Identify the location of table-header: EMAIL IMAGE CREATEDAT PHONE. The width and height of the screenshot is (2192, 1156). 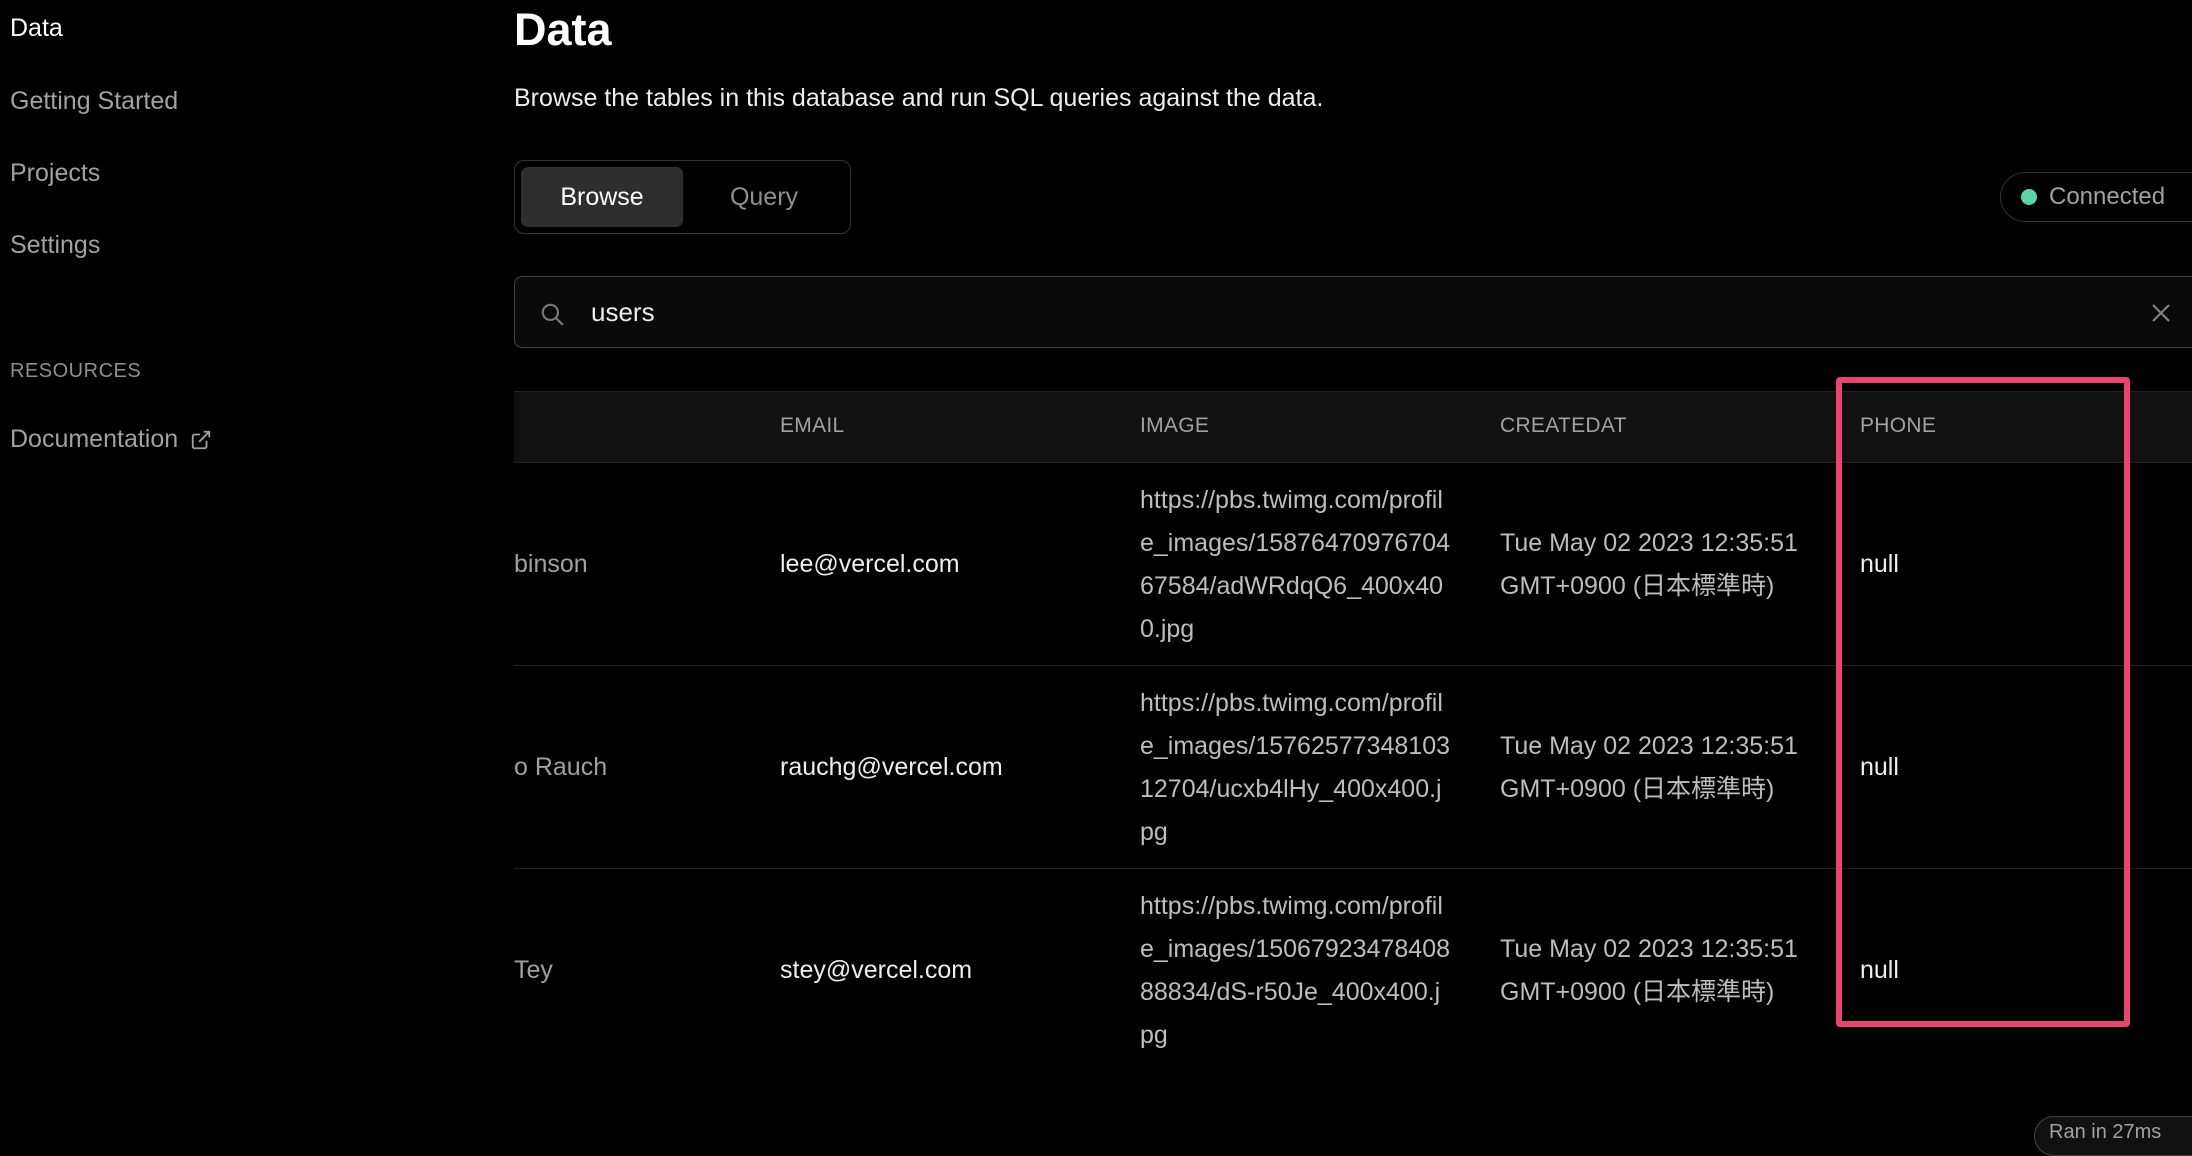
(1353, 427).